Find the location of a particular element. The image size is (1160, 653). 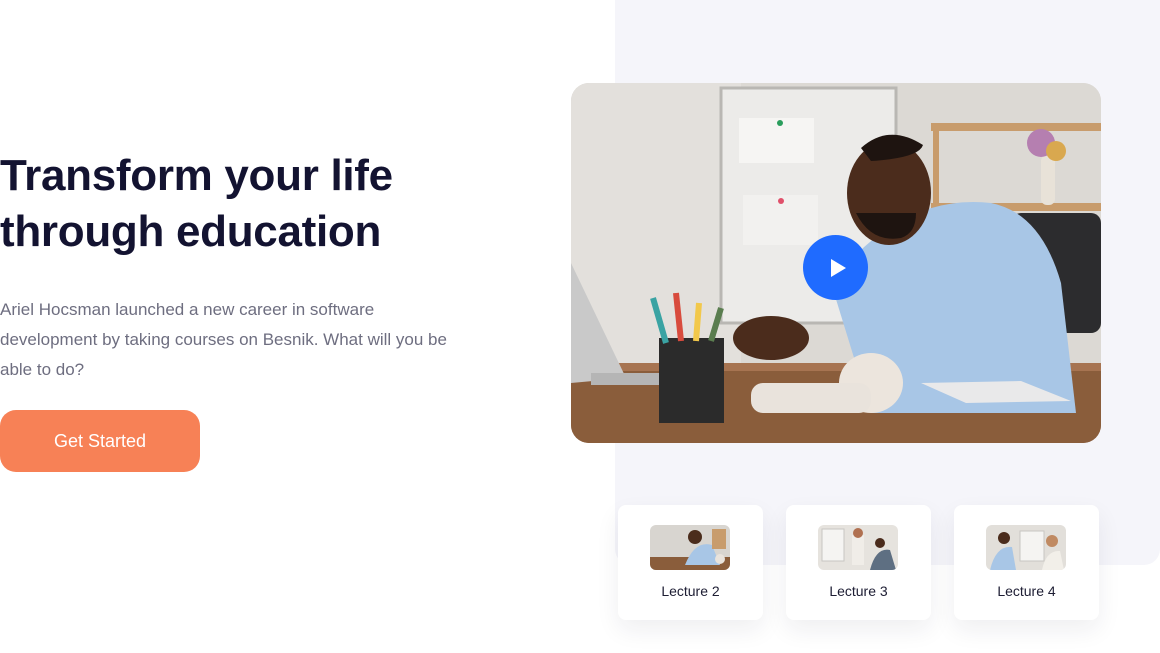

hero-title-line-2: through education is located at coordinates (191, 231).